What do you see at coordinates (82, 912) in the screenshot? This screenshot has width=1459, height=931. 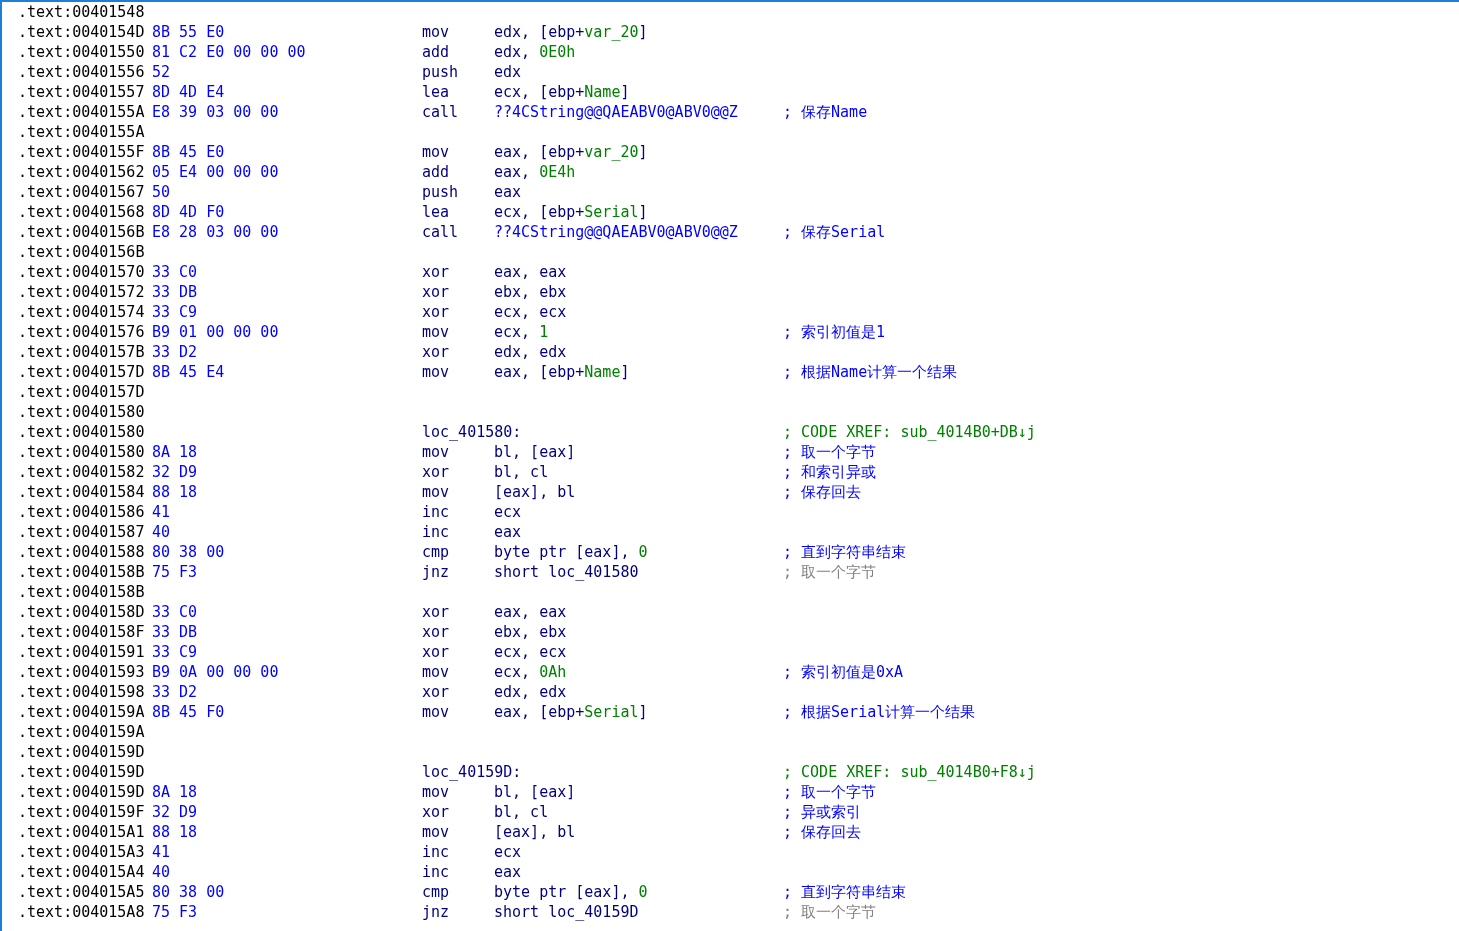 I see `address-text: .text:004015A8` at bounding box center [82, 912].